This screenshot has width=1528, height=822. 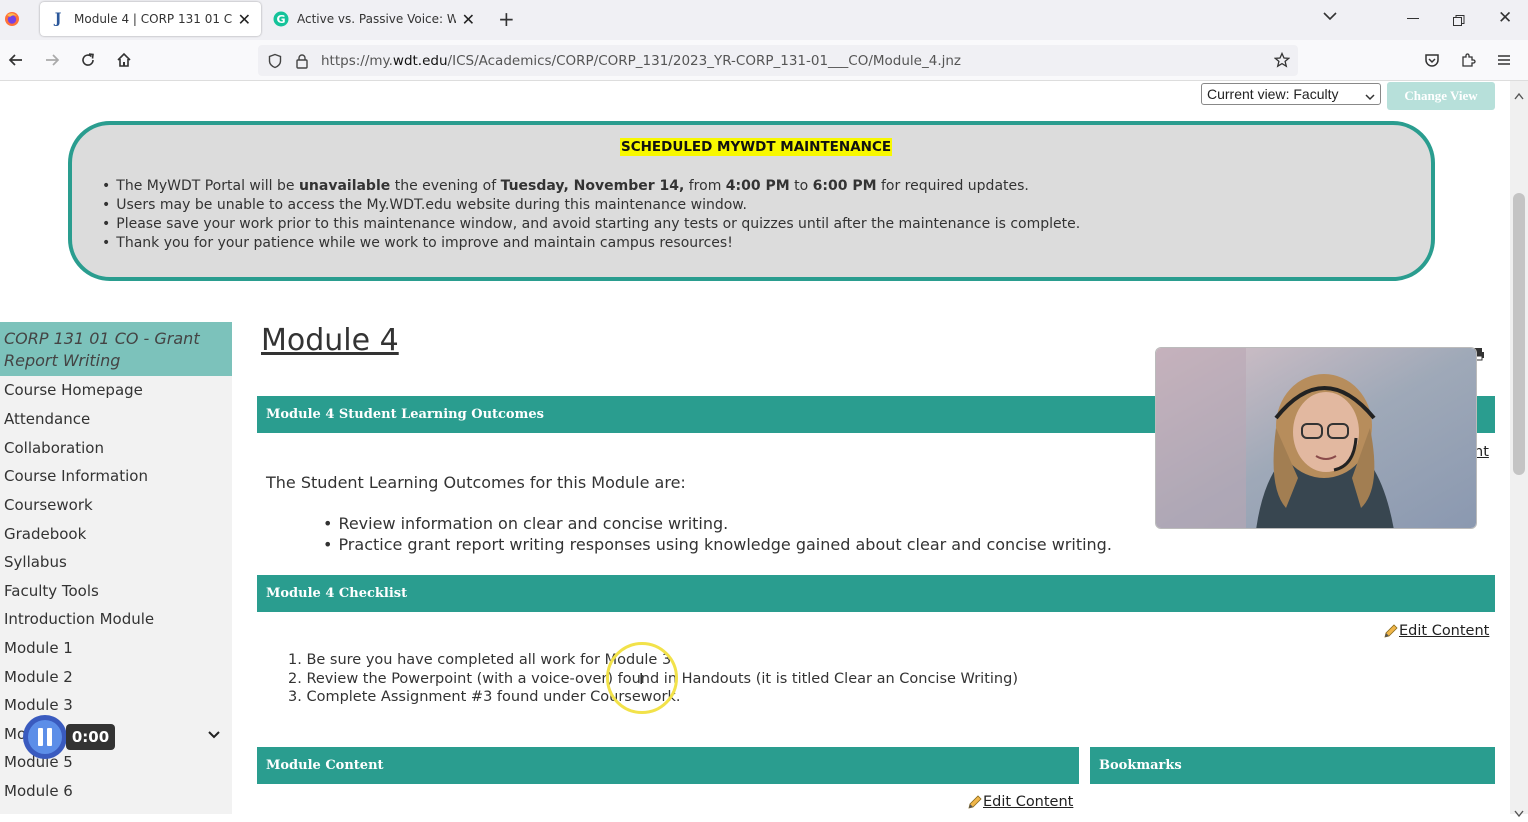 I want to click on sidebar-item-syllabus: Syllabus, so click(x=35, y=562).